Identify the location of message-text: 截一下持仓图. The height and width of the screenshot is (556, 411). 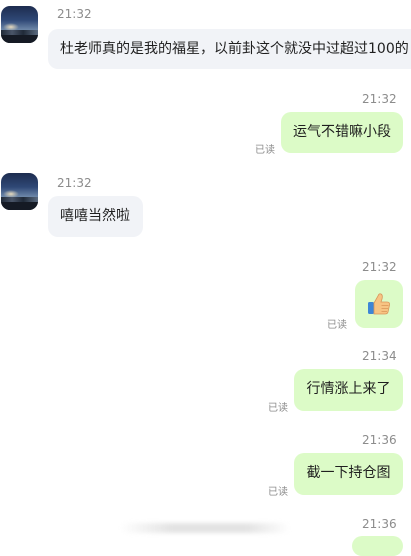
(348, 473).